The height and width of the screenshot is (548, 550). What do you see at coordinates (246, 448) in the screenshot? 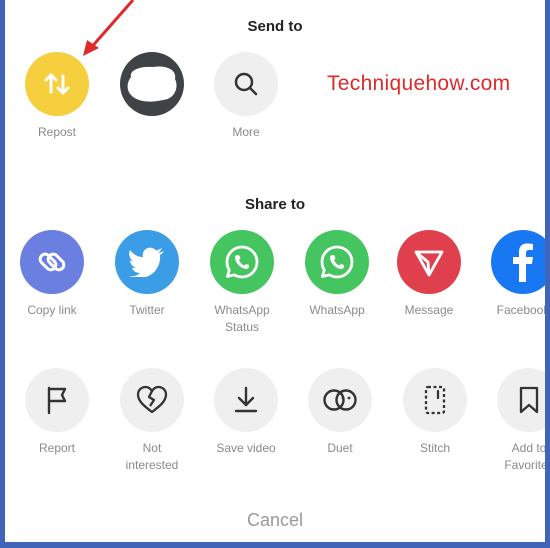
I see `save-video-label: Save video` at bounding box center [246, 448].